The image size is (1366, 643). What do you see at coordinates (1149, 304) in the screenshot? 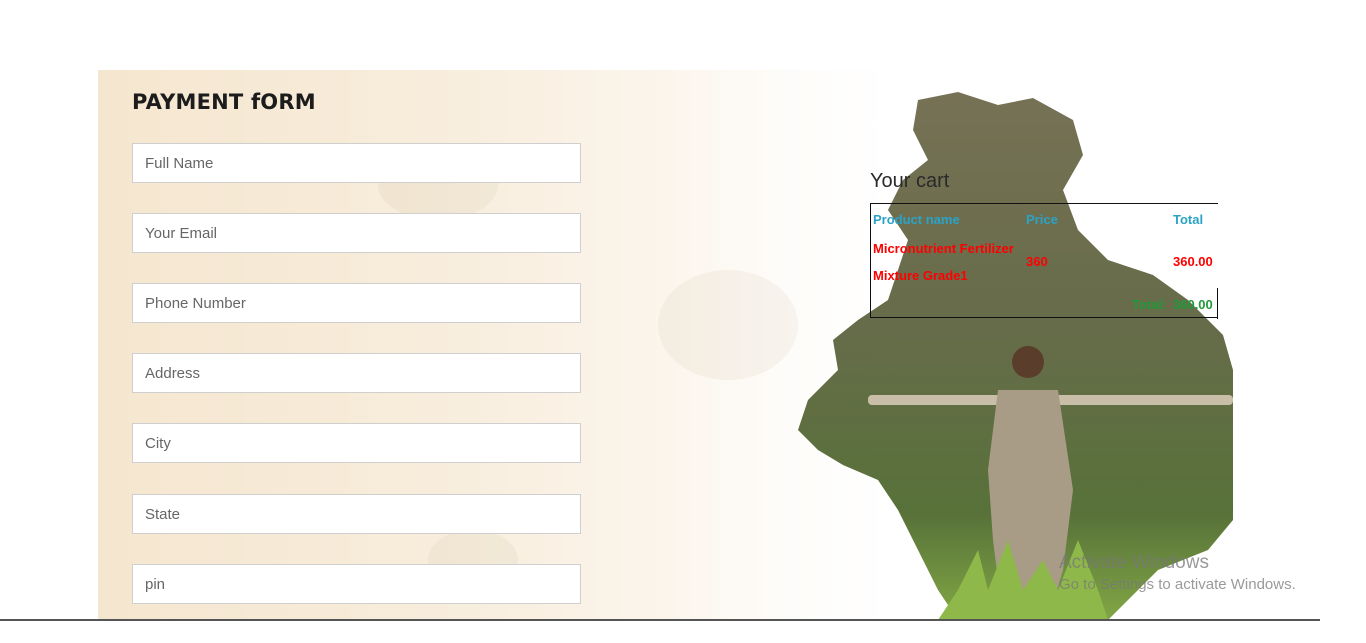
I see `cart-total-label: Total:` at bounding box center [1149, 304].